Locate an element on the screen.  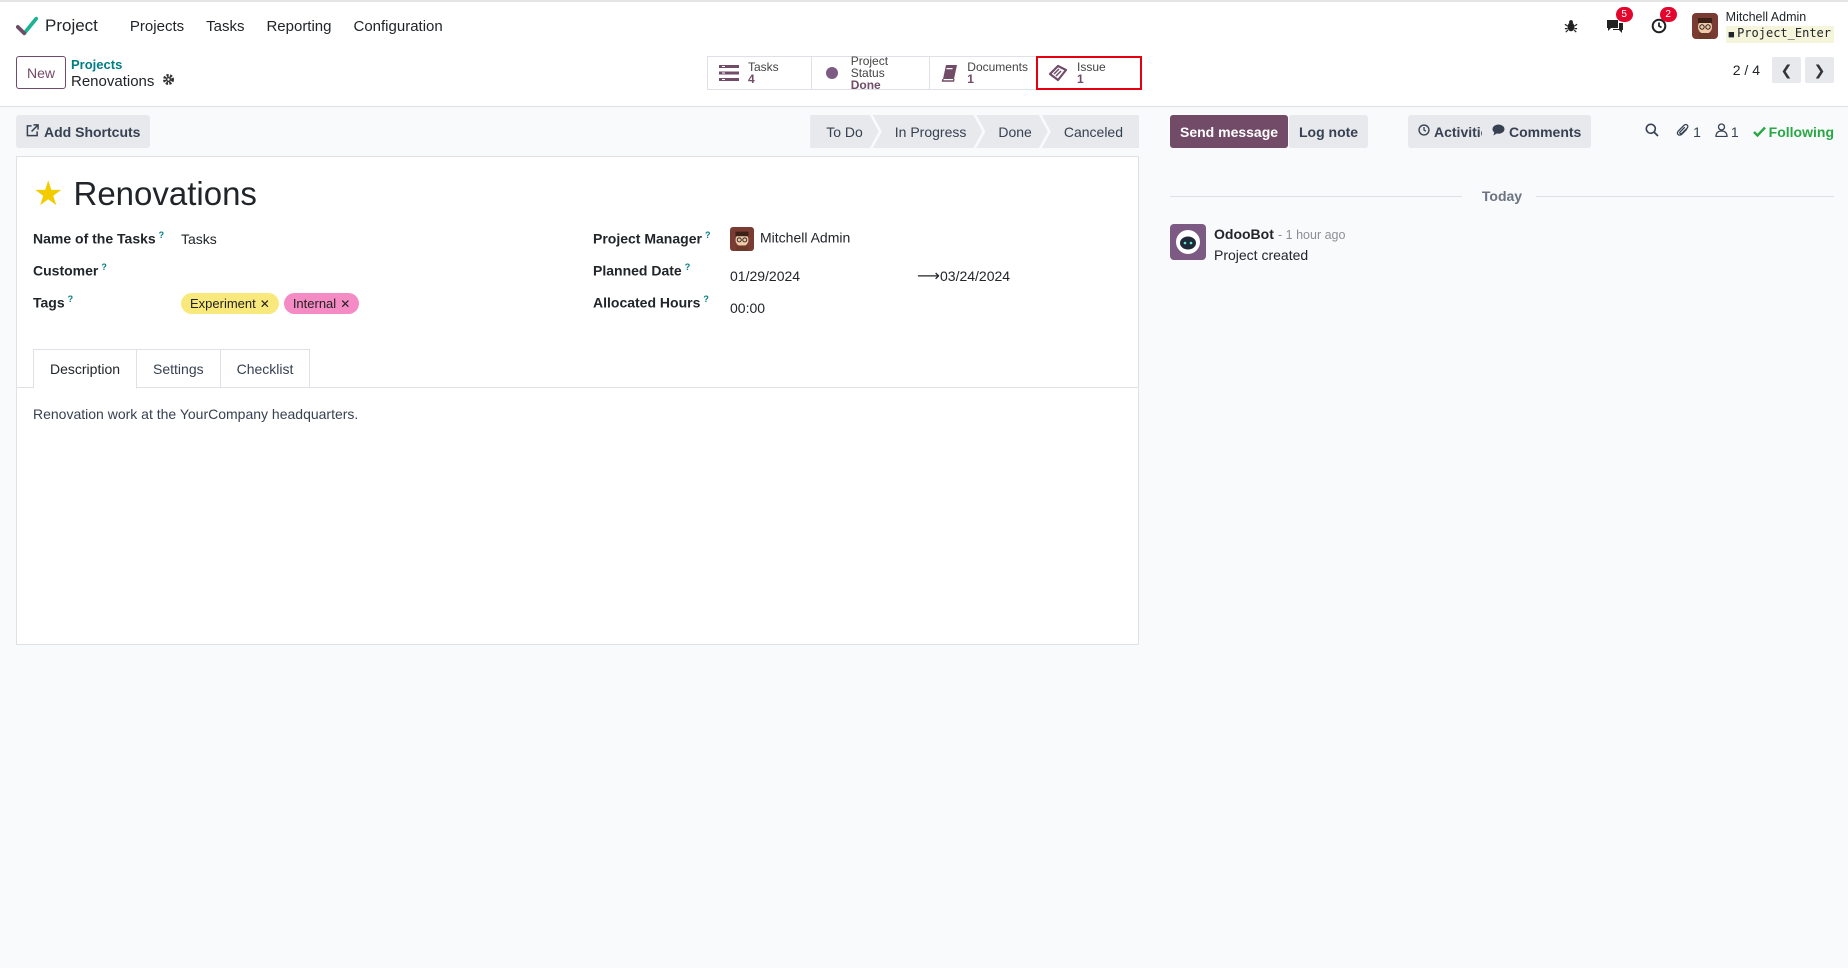
pager-value: 2 / 4 is located at coordinates (1746, 70).